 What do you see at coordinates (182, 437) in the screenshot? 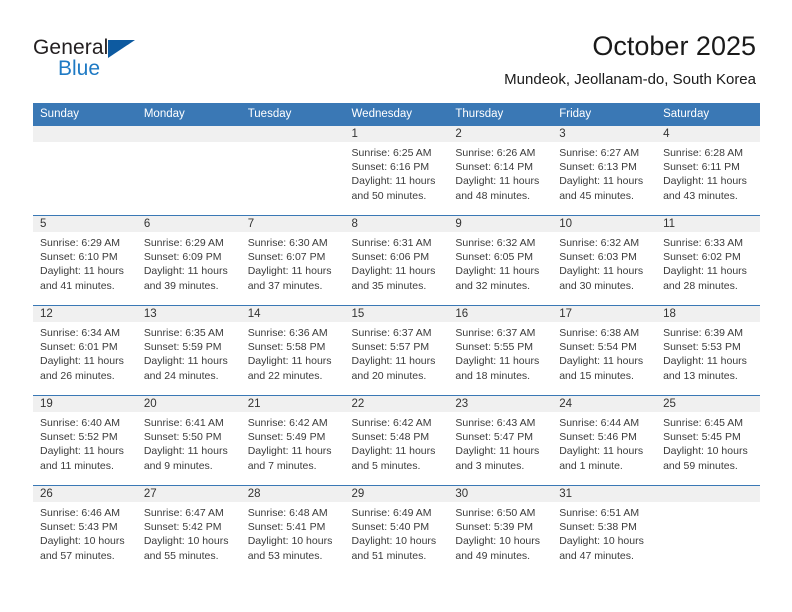
I see `sunset-text: Sunset: 5:50 PM` at bounding box center [182, 437].